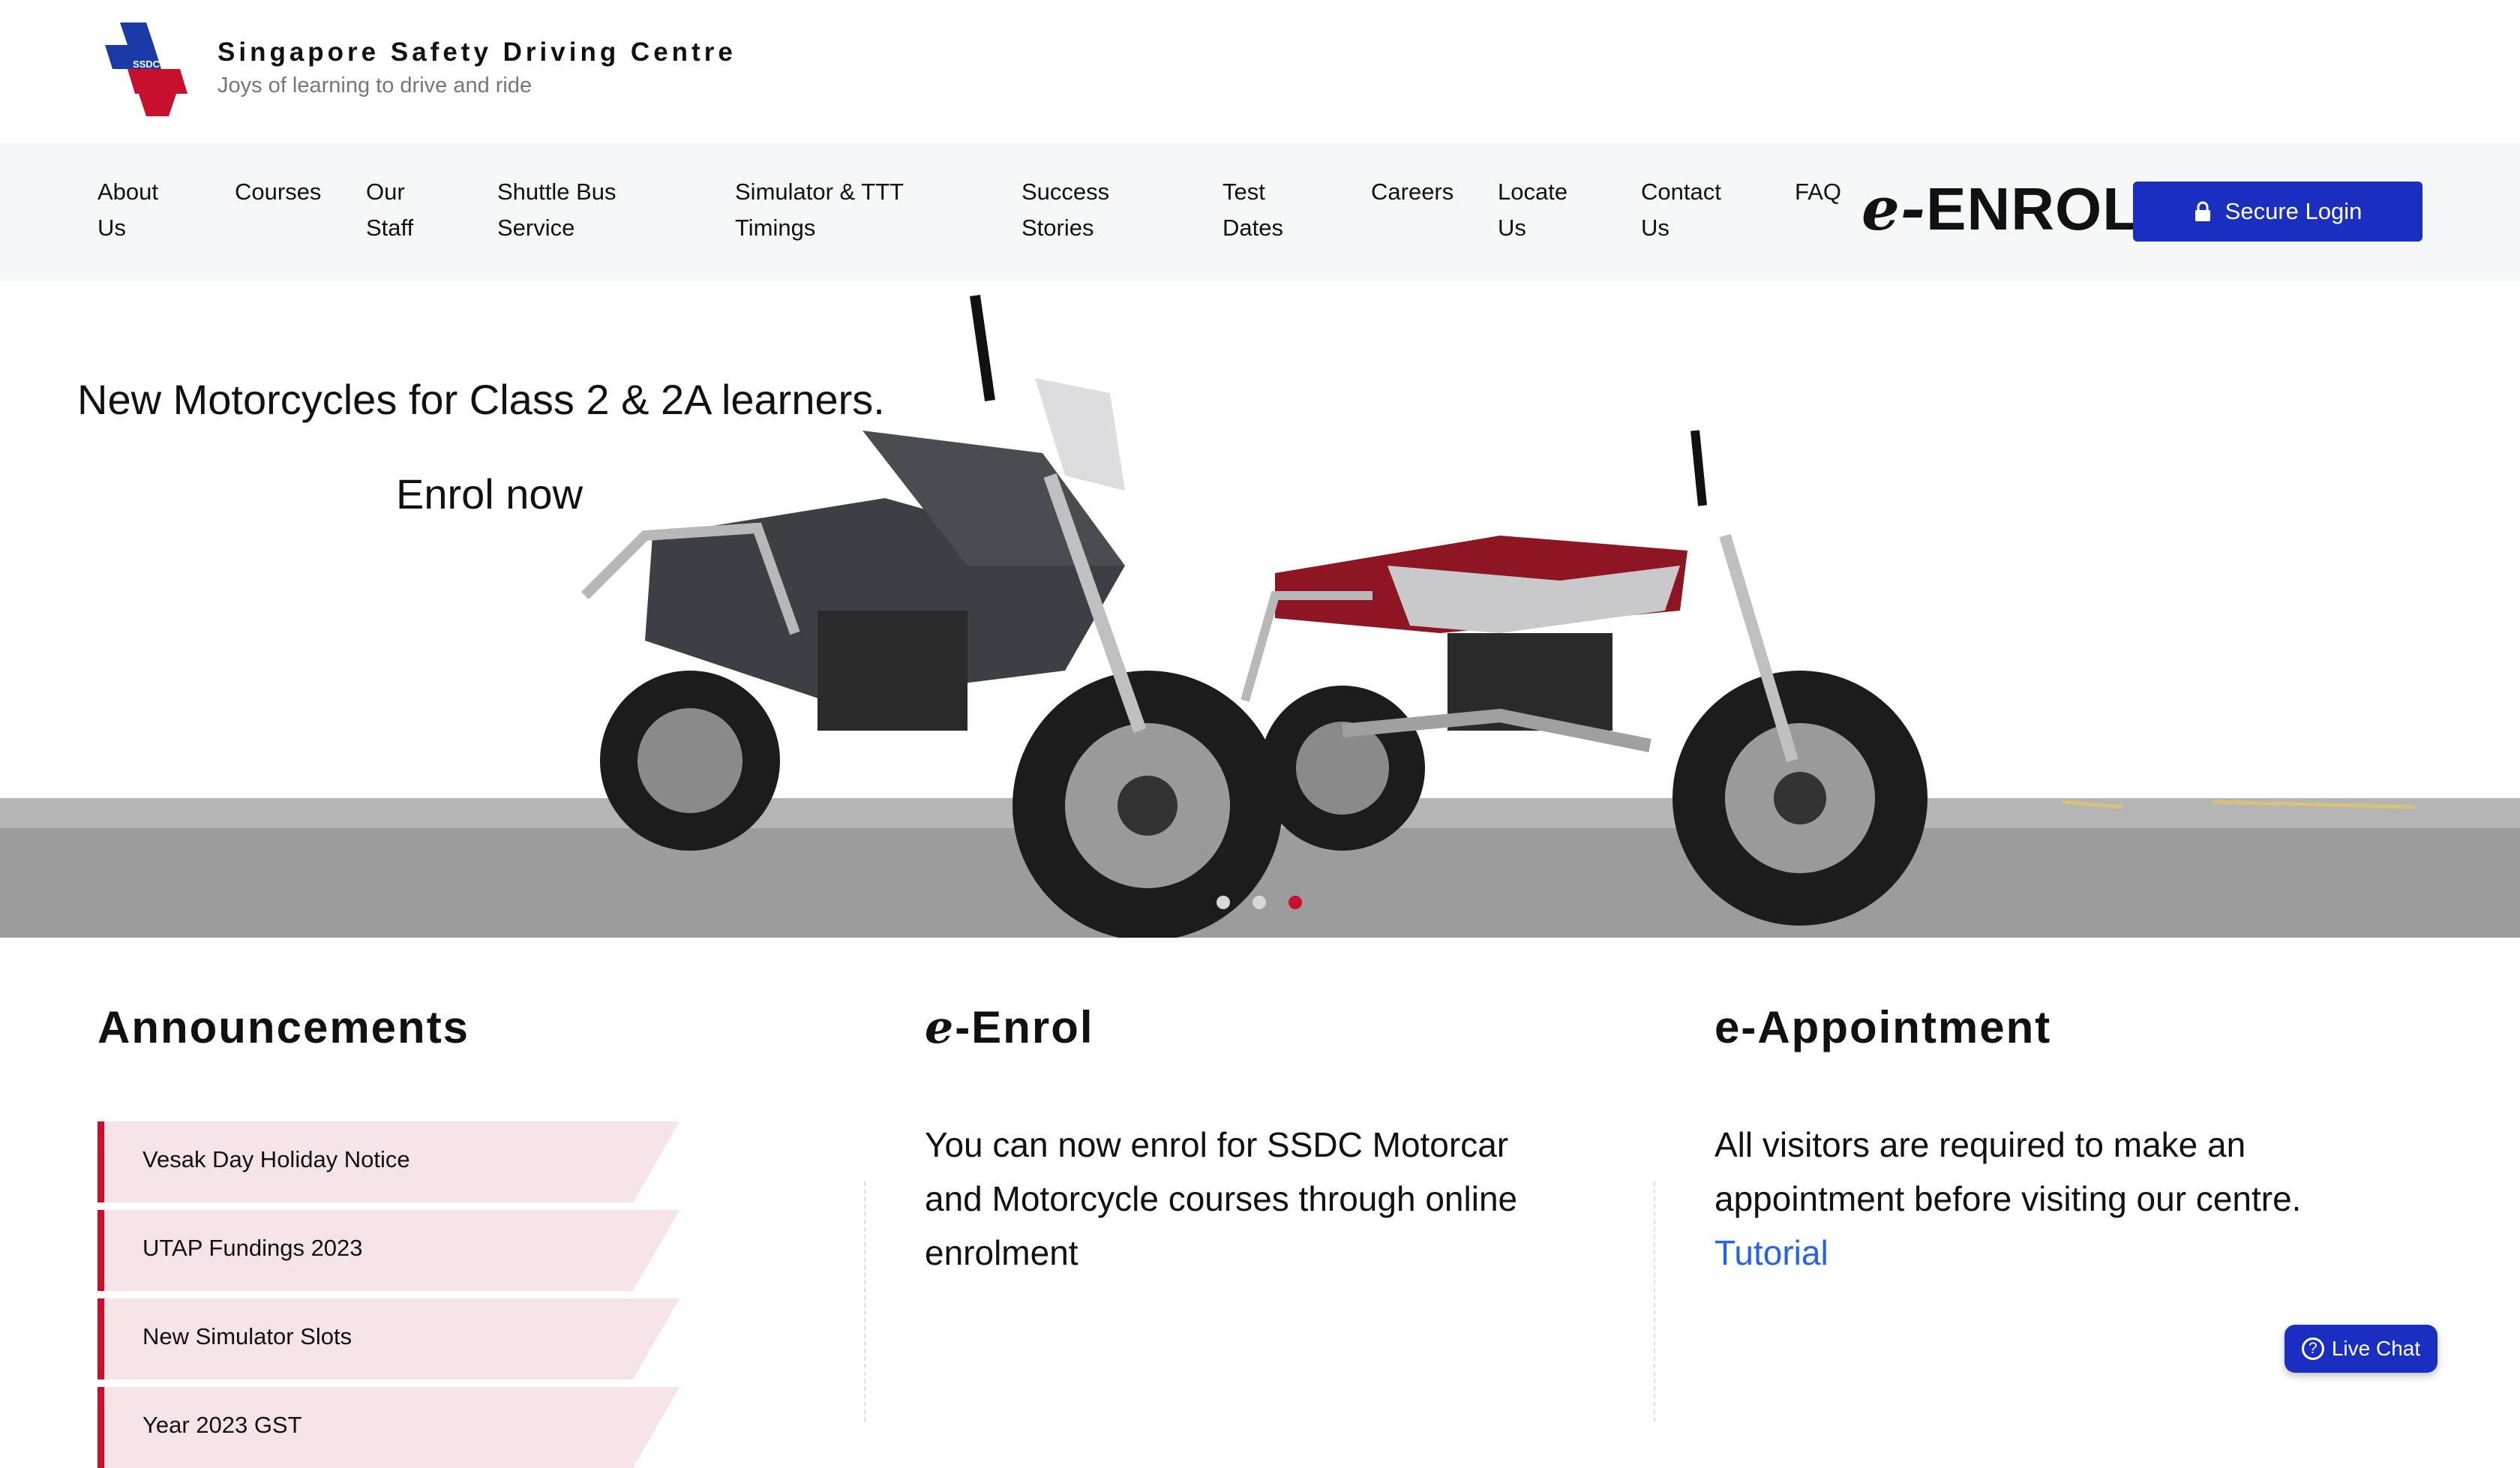  Describe the element at coordinates (1825, 192) in the screenshot. I see `nav-faq: FAQ` at that location.